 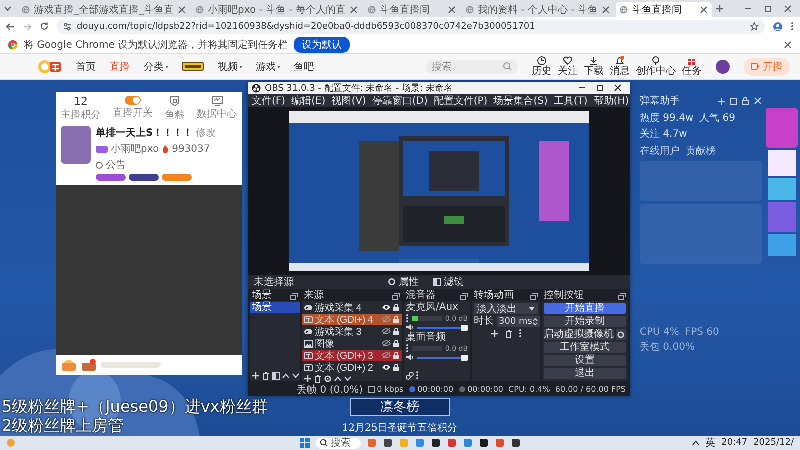 What do you see at coordinates (400, 101) in the screenshot?
I see `menu-item: 停靠窗口(D)` at bounding box center [400, 101].